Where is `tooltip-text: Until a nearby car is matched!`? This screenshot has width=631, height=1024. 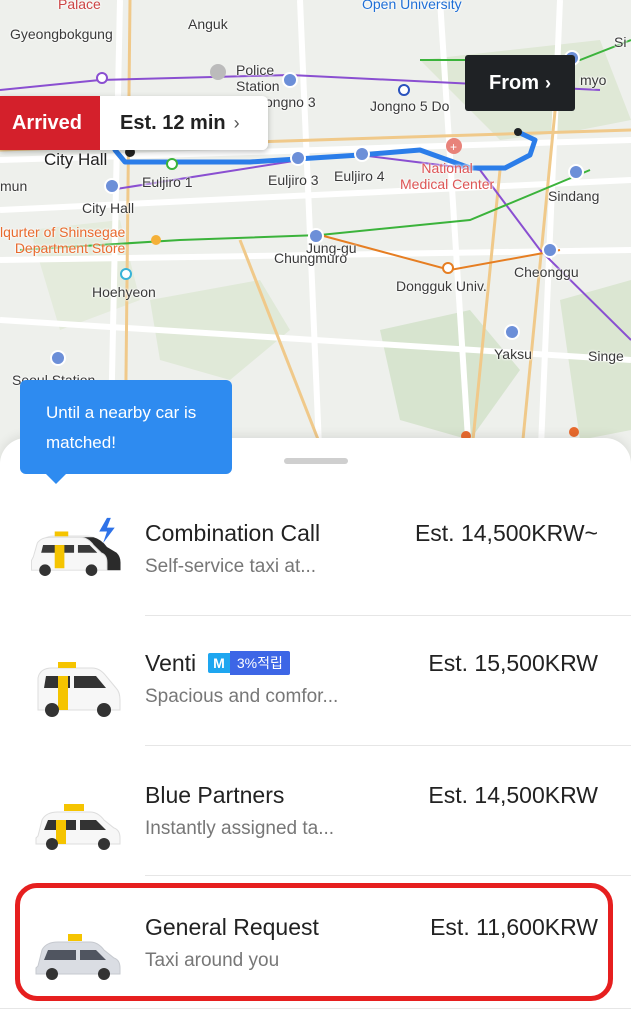
tooltip-text: Until a nearby car is matched! is located at coordinates (121, 427).